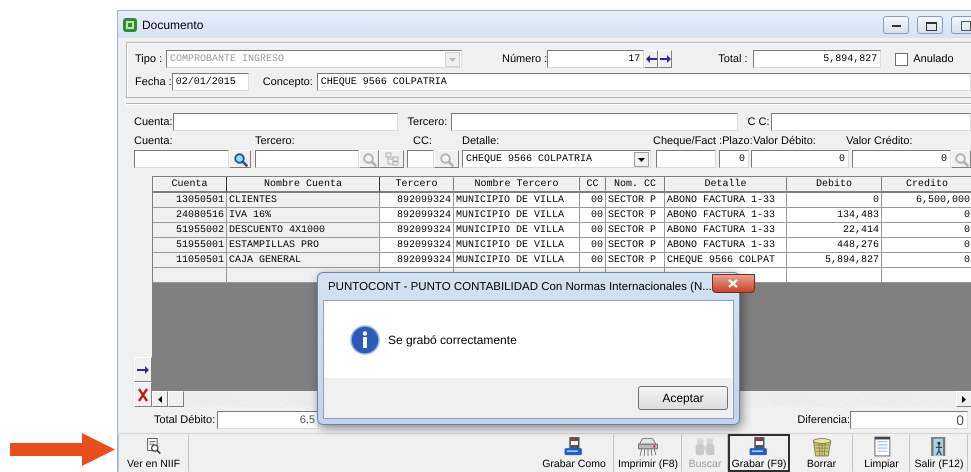 The height and width of the screenshot is (472, 971). What do you see at coordinates (635, 185) in the screenshot?
I see `column-header: Nom. CC` at bounding box center [635, 185].